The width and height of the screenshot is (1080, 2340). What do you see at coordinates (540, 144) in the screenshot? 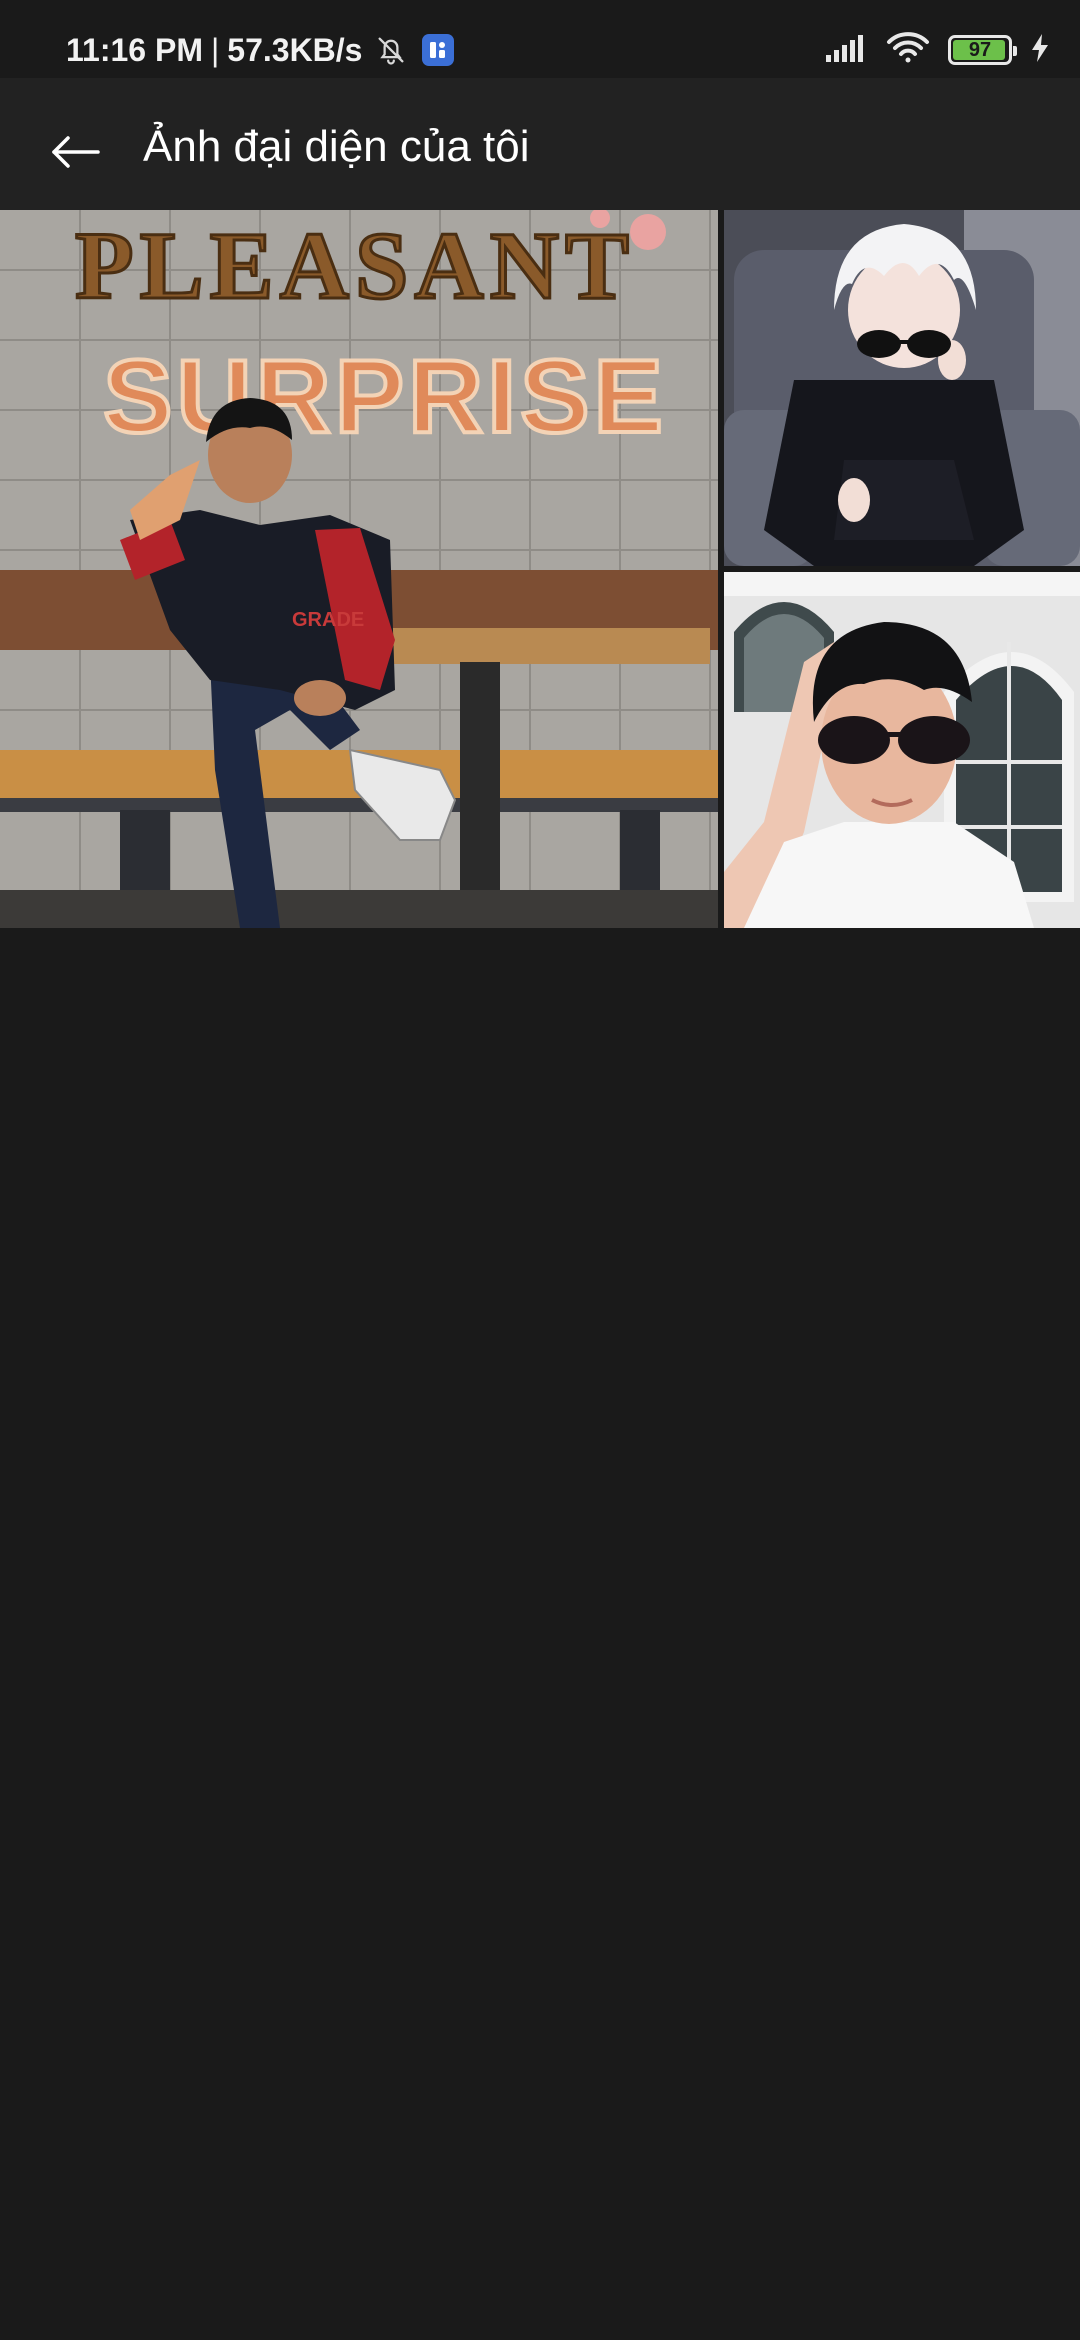
I see `app-header: Ảnh đại diện của tôi` at bounding box center [540, 144].